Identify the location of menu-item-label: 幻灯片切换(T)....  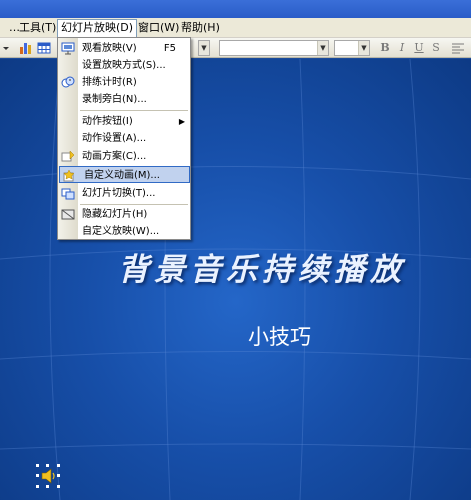
(119, 193).